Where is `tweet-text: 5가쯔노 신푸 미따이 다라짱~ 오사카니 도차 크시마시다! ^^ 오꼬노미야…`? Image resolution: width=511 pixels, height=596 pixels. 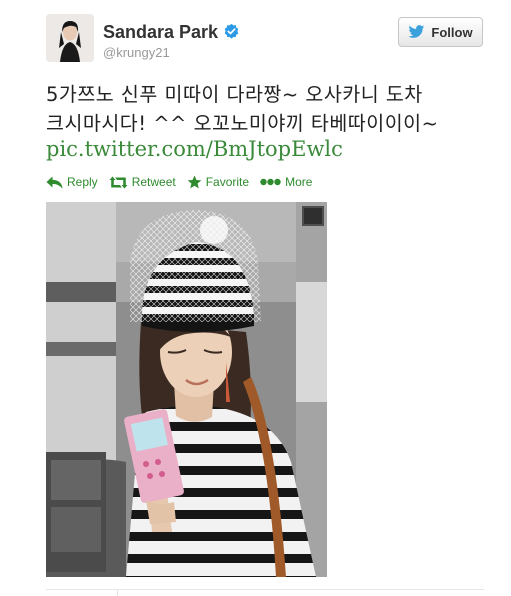
tweet-text: 5가쯔노 신푸 미따이 다라짱~ 오사카니 도차 크시마시다! ^^ 오꼬노미야… is located at coordinates (271, 109).